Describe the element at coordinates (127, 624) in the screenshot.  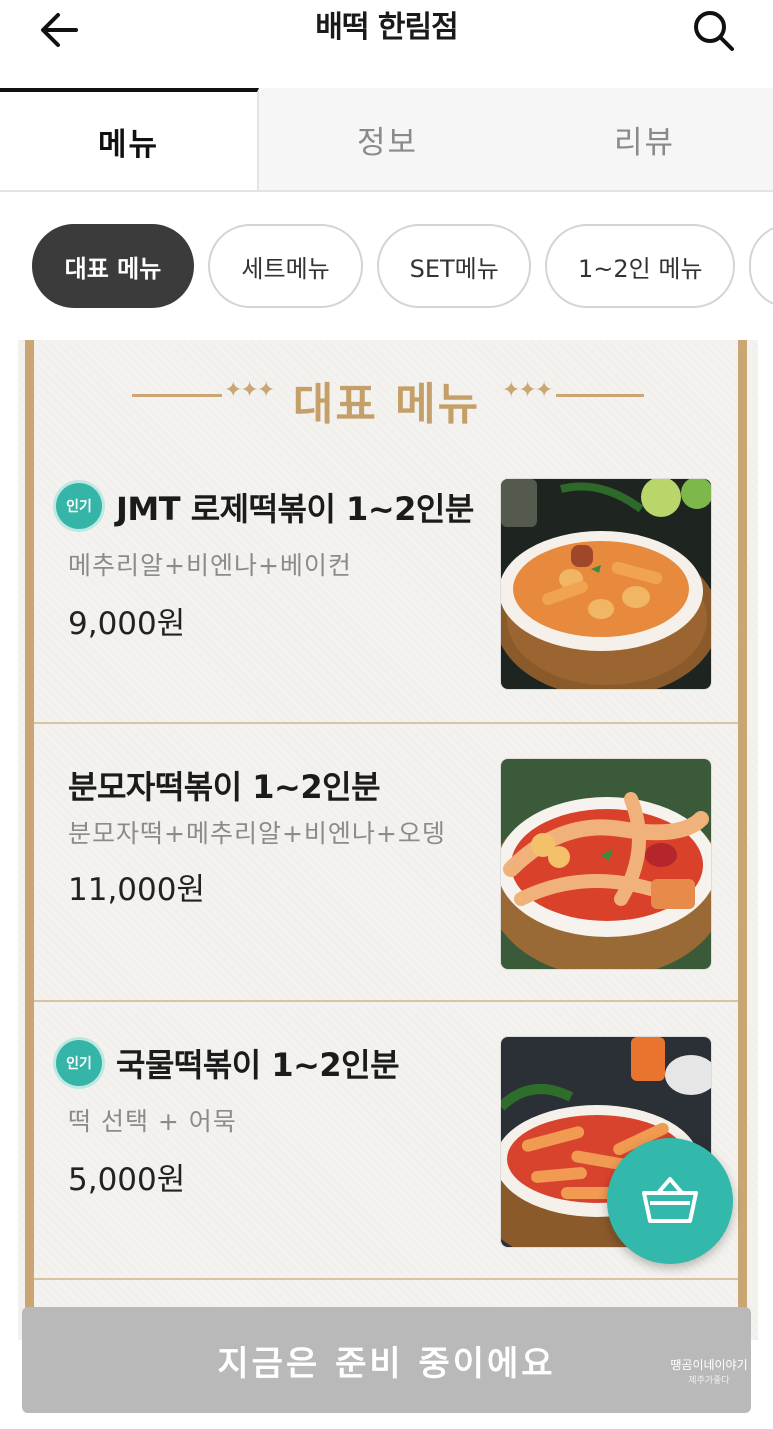
I see `menu-item-price: 9,000원` at that location.